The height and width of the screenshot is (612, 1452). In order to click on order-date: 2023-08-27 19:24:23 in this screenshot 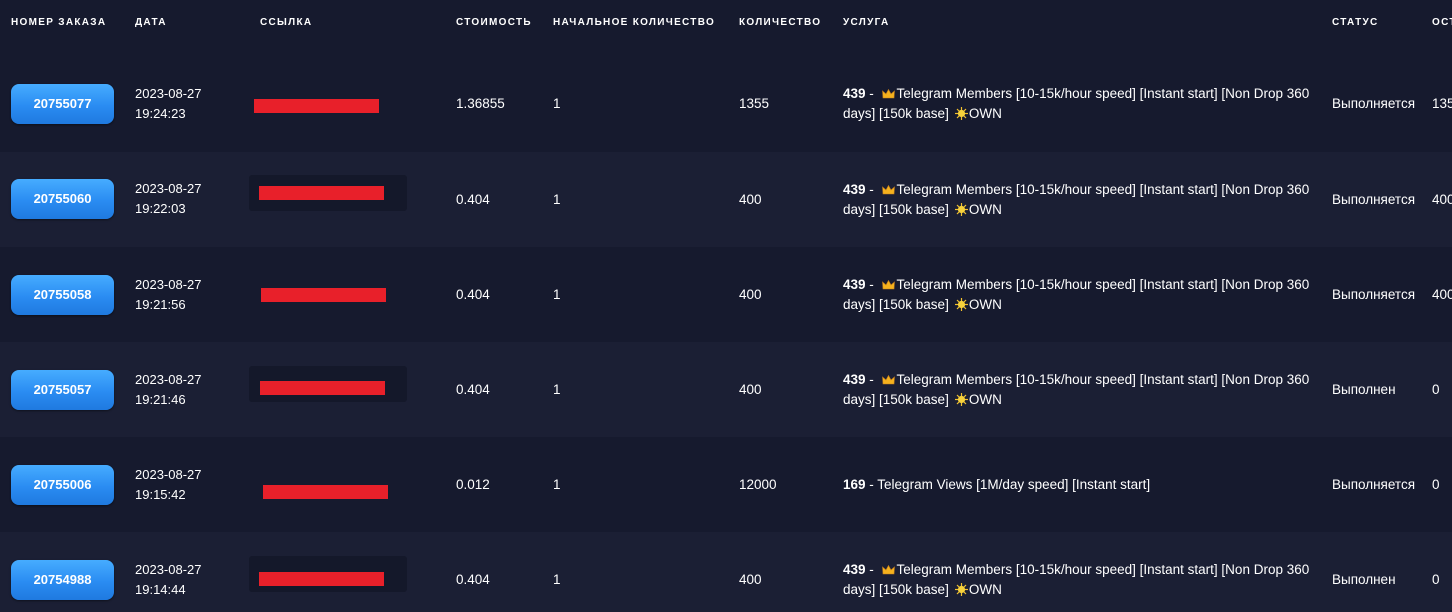, I will do `click(168, 104)`.